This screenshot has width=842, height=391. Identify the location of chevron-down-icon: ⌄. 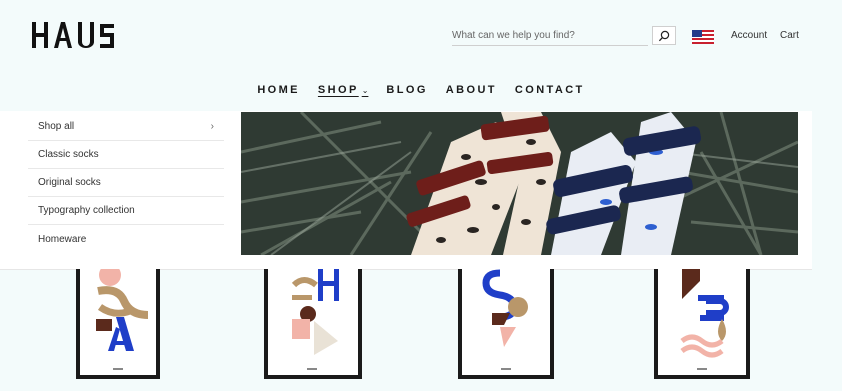
(365, 90).